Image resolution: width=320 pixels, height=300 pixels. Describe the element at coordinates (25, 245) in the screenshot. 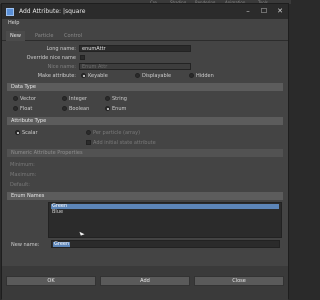

I see `new-name-label: New name:` at that location.